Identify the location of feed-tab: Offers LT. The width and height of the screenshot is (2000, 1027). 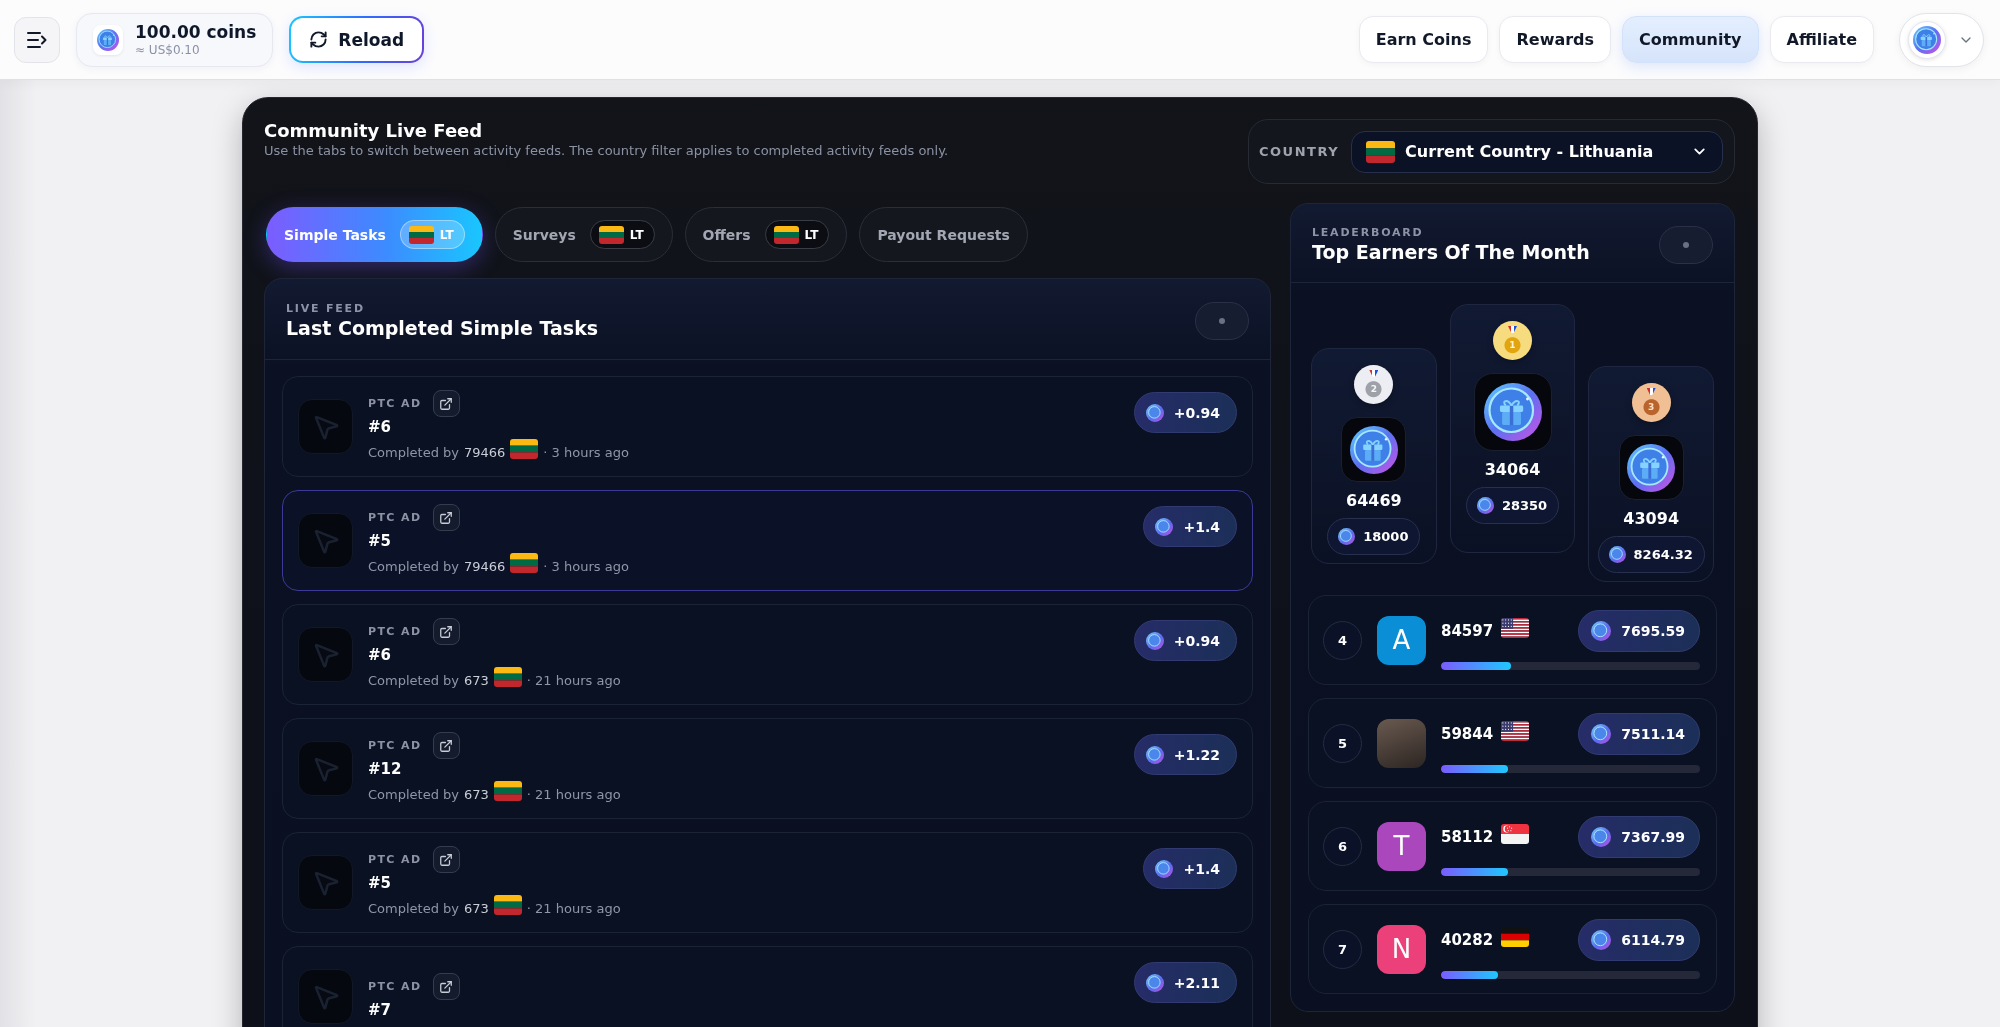
(766, 234).